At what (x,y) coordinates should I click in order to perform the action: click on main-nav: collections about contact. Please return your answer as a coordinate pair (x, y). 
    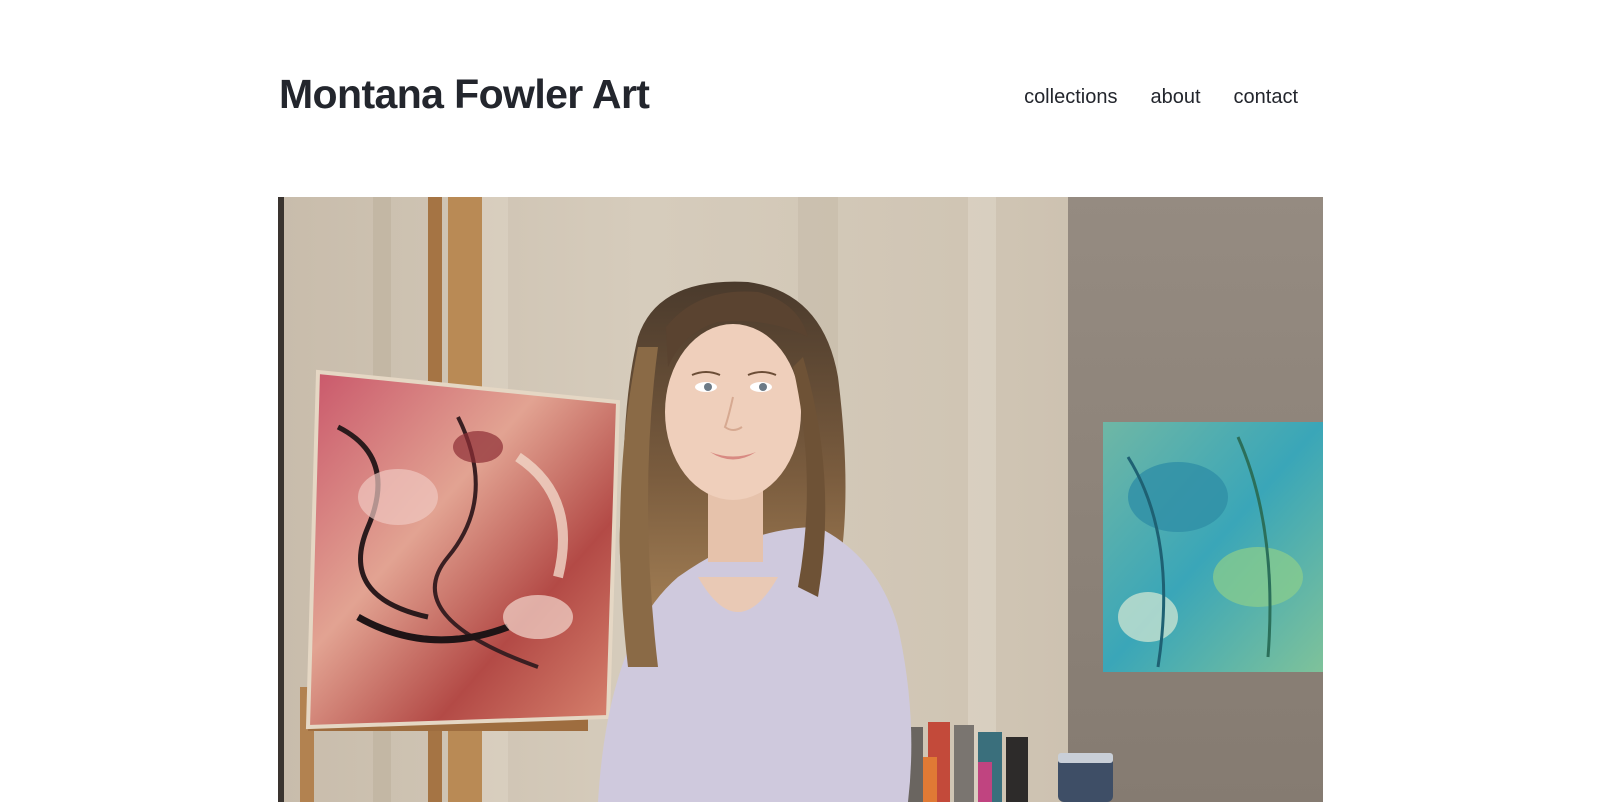
    Looking at the image, I should click on (1144, 97).